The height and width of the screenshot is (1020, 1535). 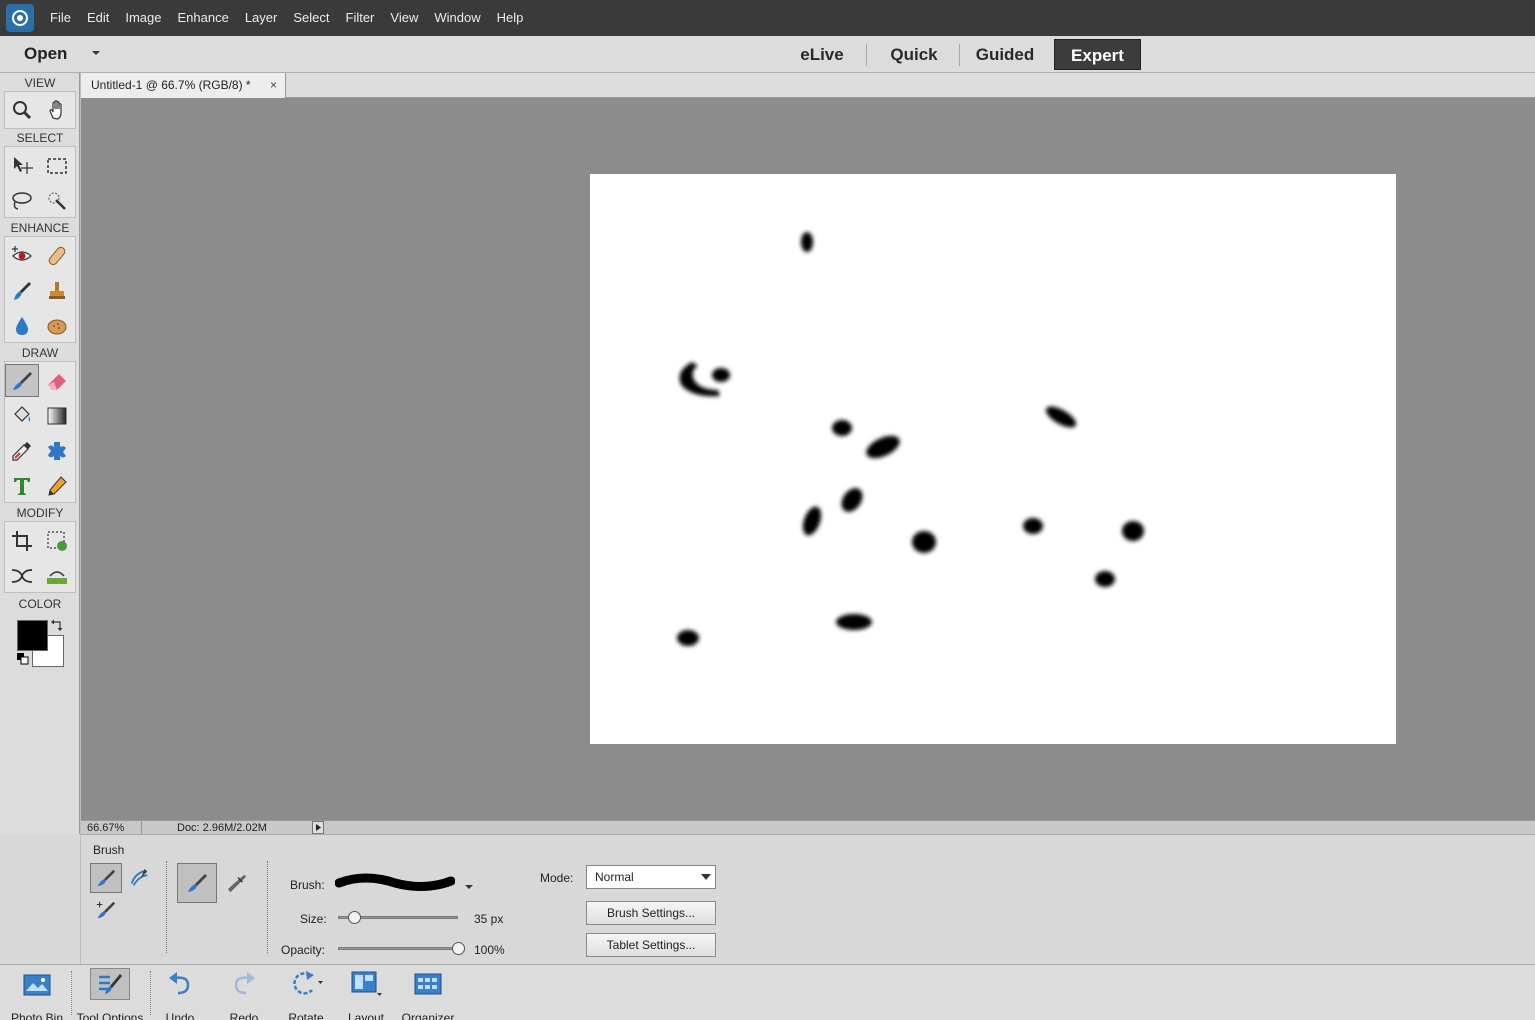 What do you see at coordinates (489, 950) in the screenshot?
I see `opacity-value: 100%` at bounding box center [489, 950].